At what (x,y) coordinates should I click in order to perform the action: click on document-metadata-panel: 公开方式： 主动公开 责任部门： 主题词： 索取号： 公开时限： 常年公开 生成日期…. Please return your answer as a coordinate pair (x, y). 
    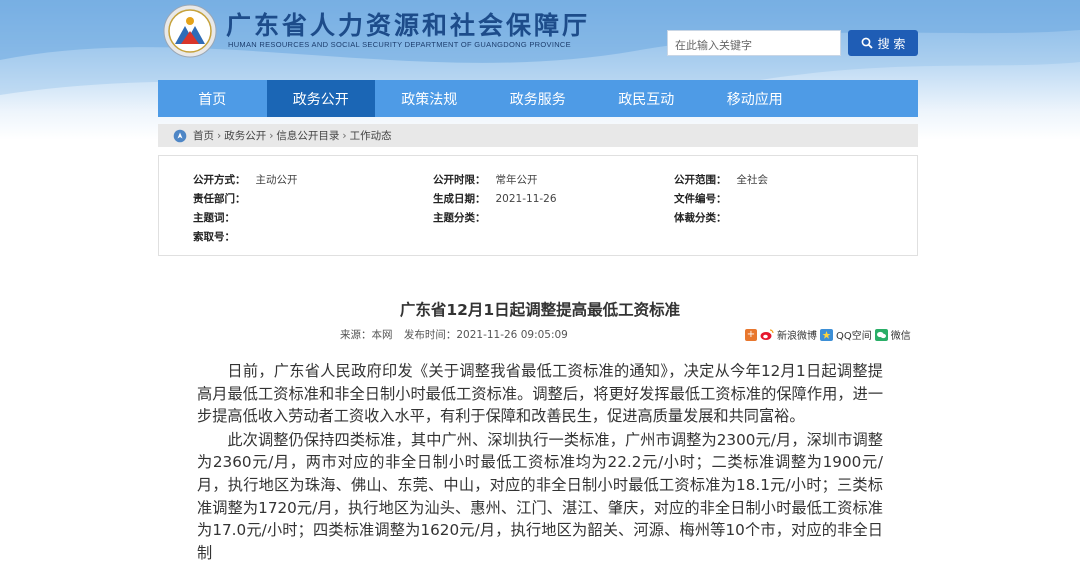
    Looking at the image, I should click on (538, 205).